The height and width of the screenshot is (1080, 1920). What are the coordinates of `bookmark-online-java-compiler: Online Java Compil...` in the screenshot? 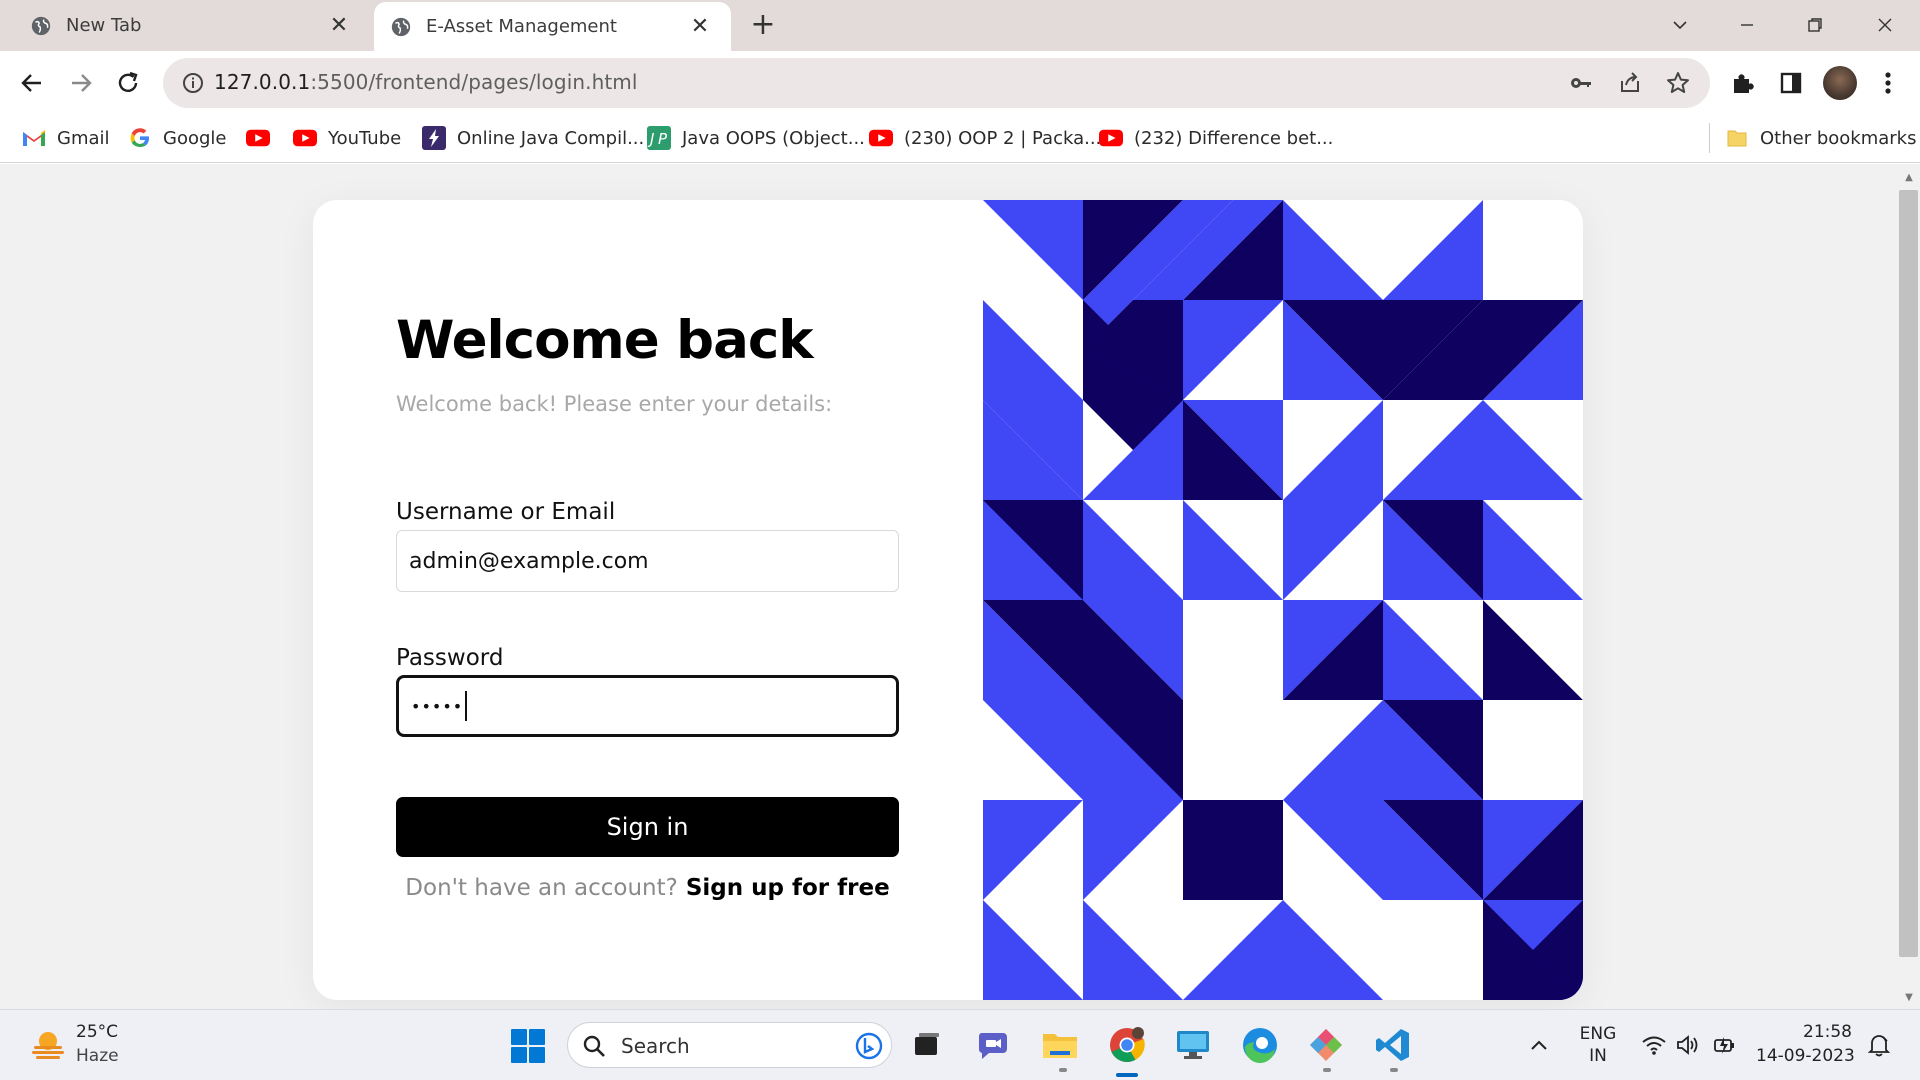 It's located at (533, 138).